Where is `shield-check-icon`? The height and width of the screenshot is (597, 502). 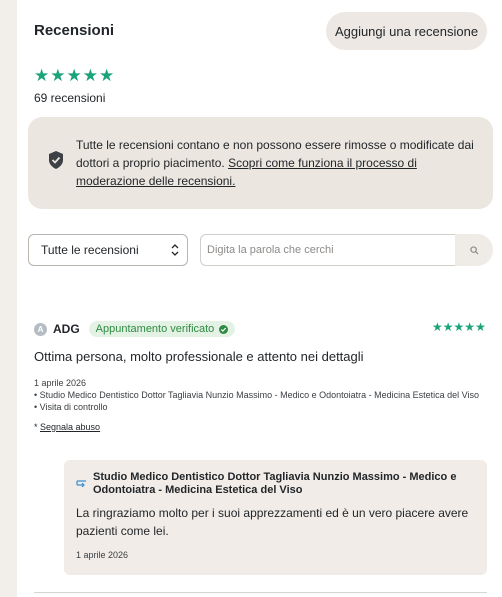 shield-check-icon is located at coordinates (56, 160).